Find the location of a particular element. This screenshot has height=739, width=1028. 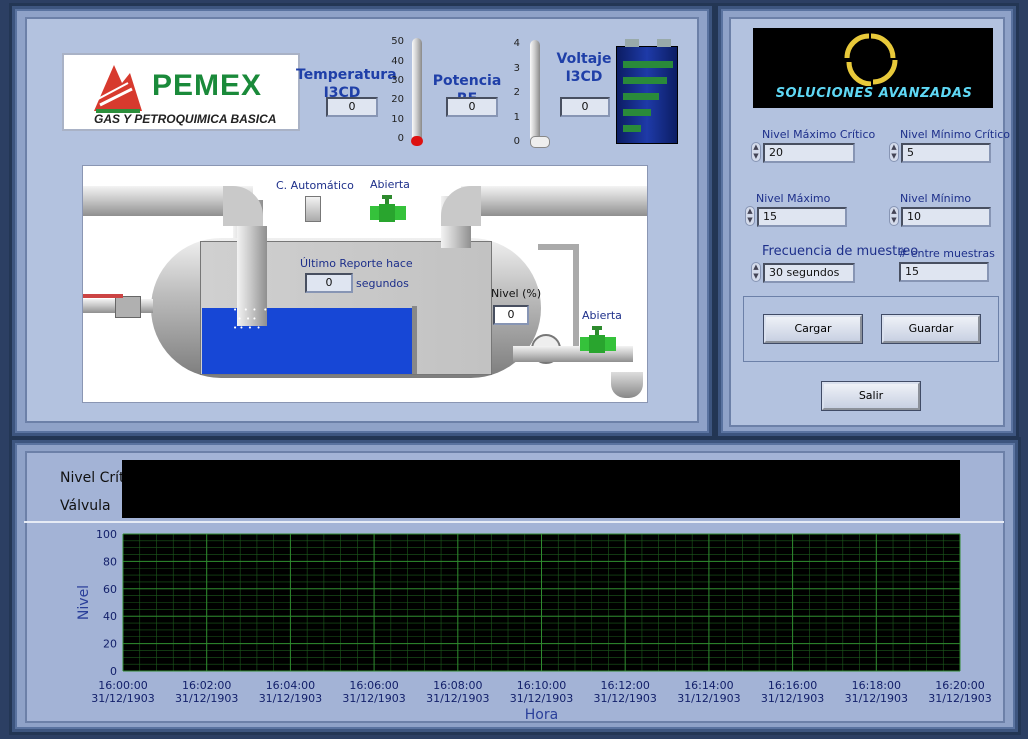

valve-green-icon is located at coordinates (388, 210).